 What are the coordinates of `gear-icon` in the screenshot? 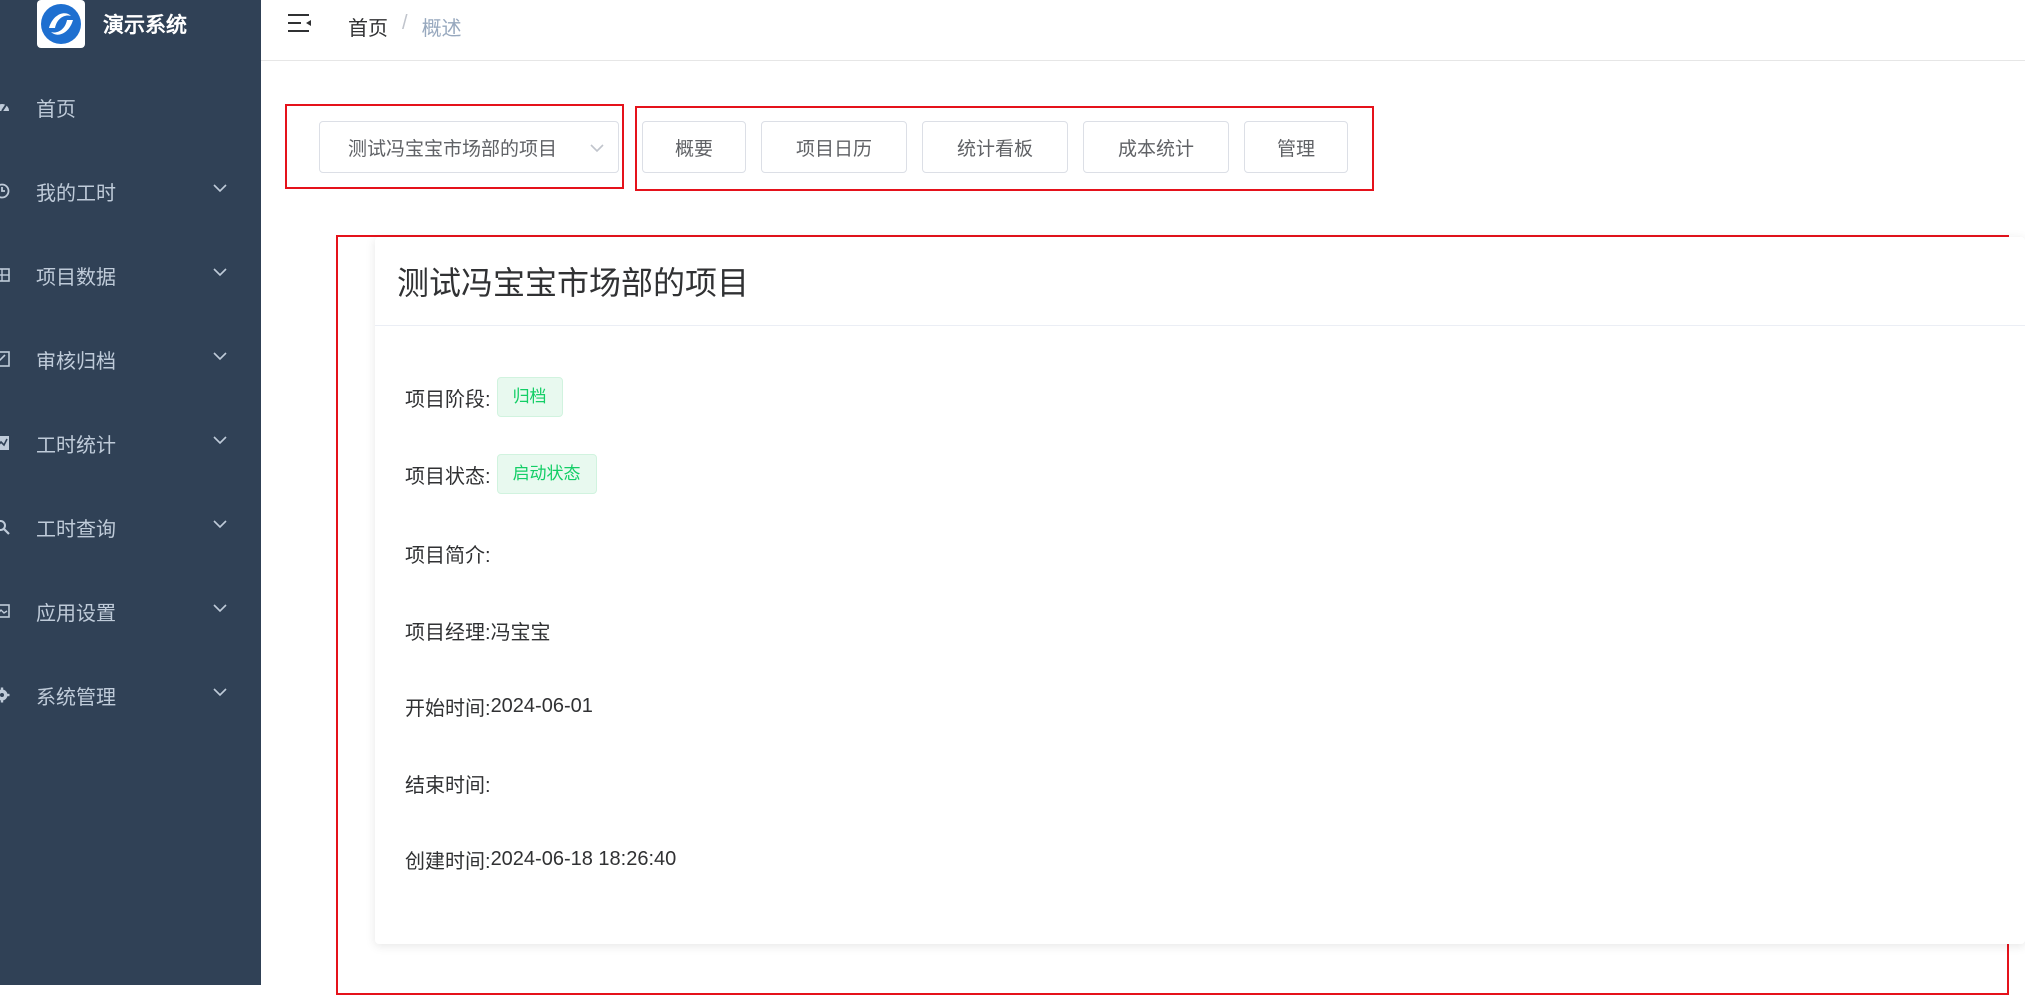 It's located at (5, 695).